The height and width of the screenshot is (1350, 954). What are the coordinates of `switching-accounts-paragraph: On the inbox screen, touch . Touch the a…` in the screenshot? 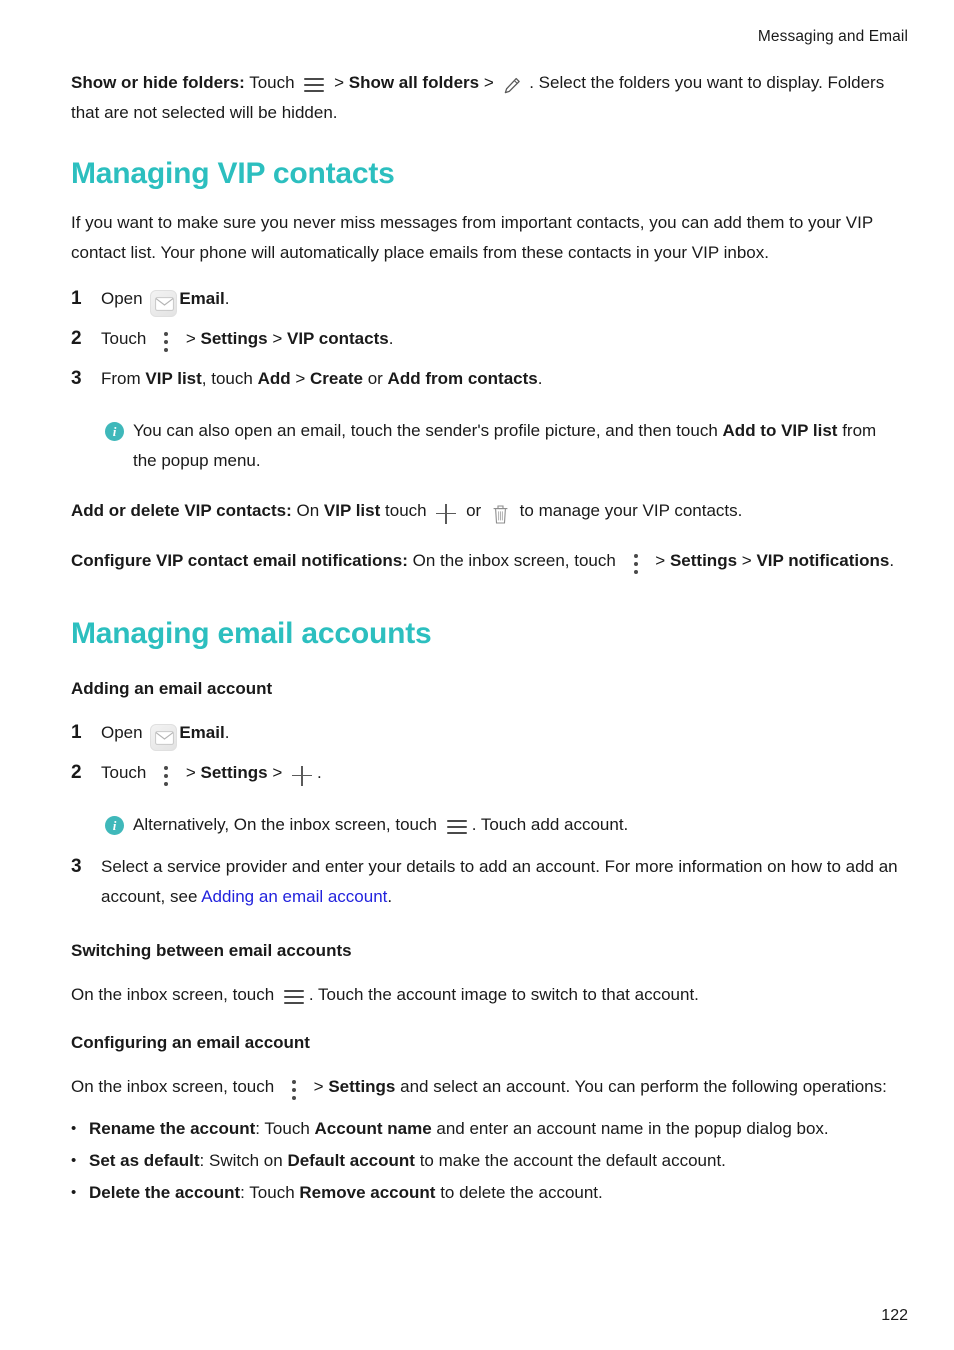 It's located at (489, 995).